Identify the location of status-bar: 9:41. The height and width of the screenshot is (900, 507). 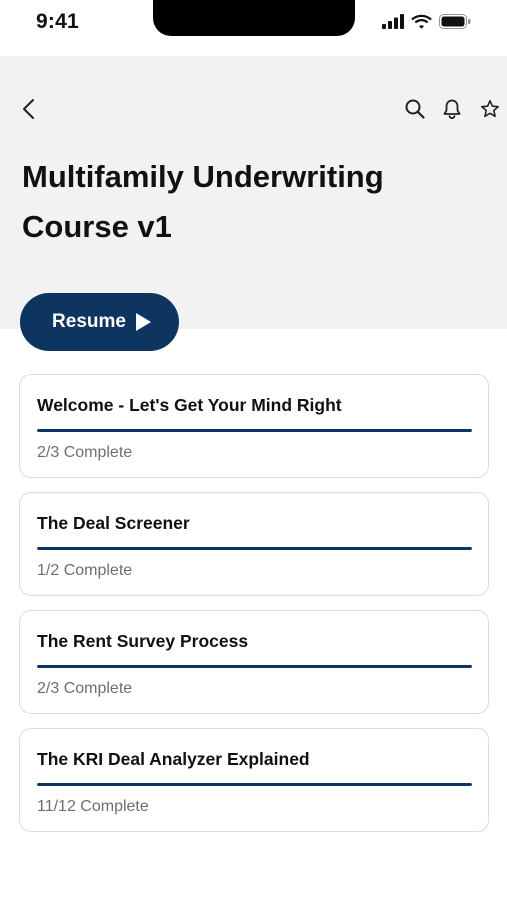
(253, 28).